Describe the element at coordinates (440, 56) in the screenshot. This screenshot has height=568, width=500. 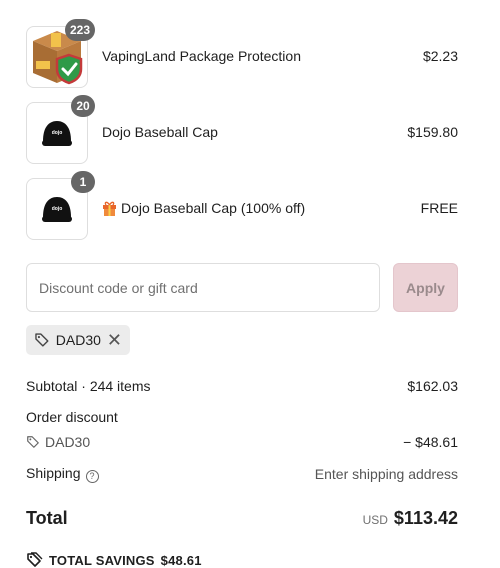
I see `item-price: $2.23` at that location.